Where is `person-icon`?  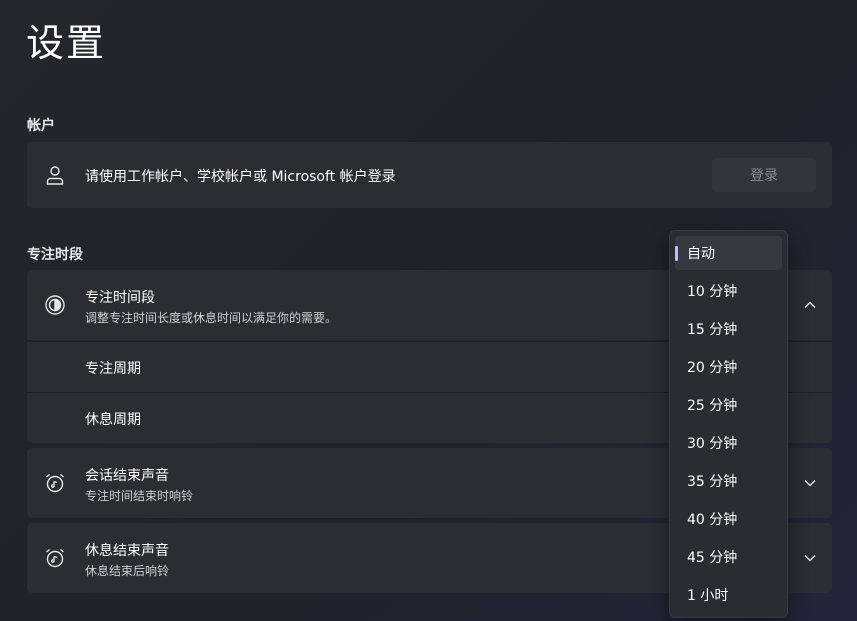 person-icon is located at coordinates (55, 175).